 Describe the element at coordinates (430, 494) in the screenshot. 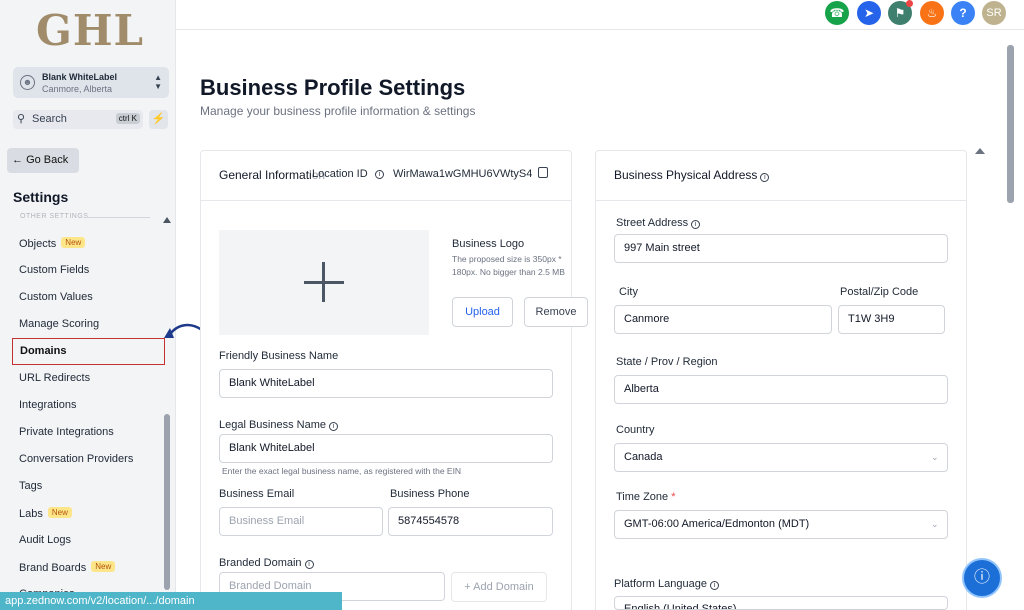

I see `business-phone-label: Business Phone` at that location.